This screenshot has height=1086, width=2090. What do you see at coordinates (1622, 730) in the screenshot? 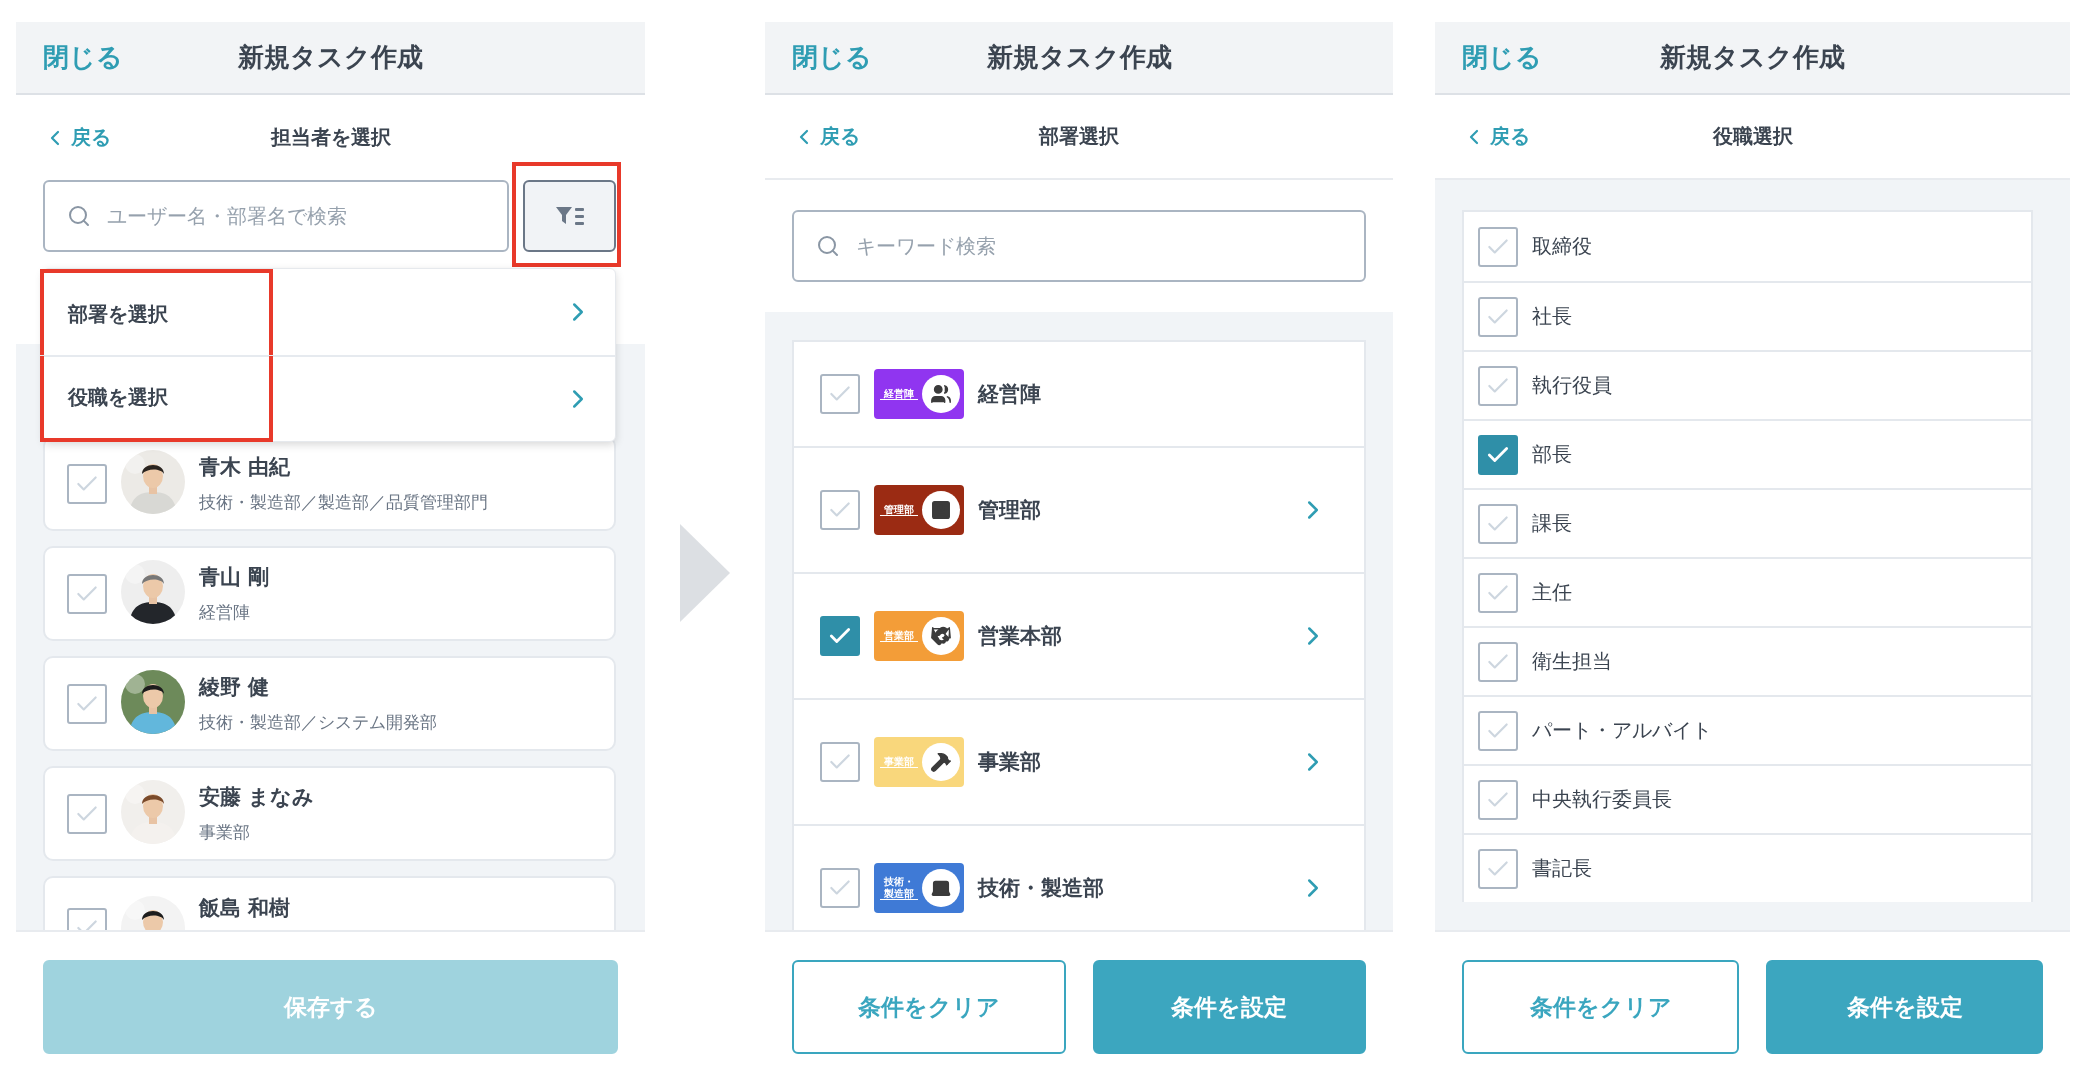
I see `position-name: パート・アルバイト` at bounding box center [1622, 730].